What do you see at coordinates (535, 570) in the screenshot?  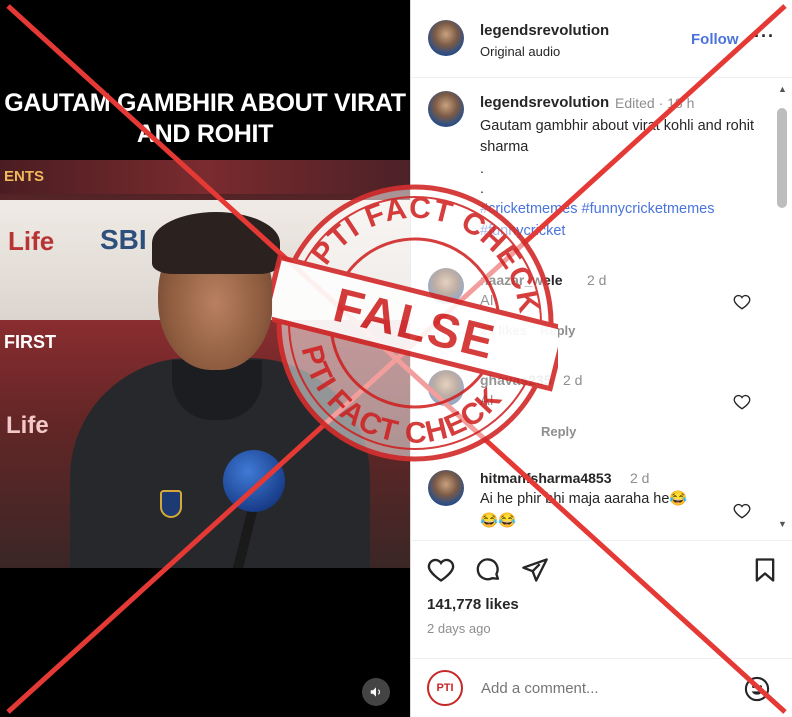 I see `share-icon` at bounding box center [535, 570].